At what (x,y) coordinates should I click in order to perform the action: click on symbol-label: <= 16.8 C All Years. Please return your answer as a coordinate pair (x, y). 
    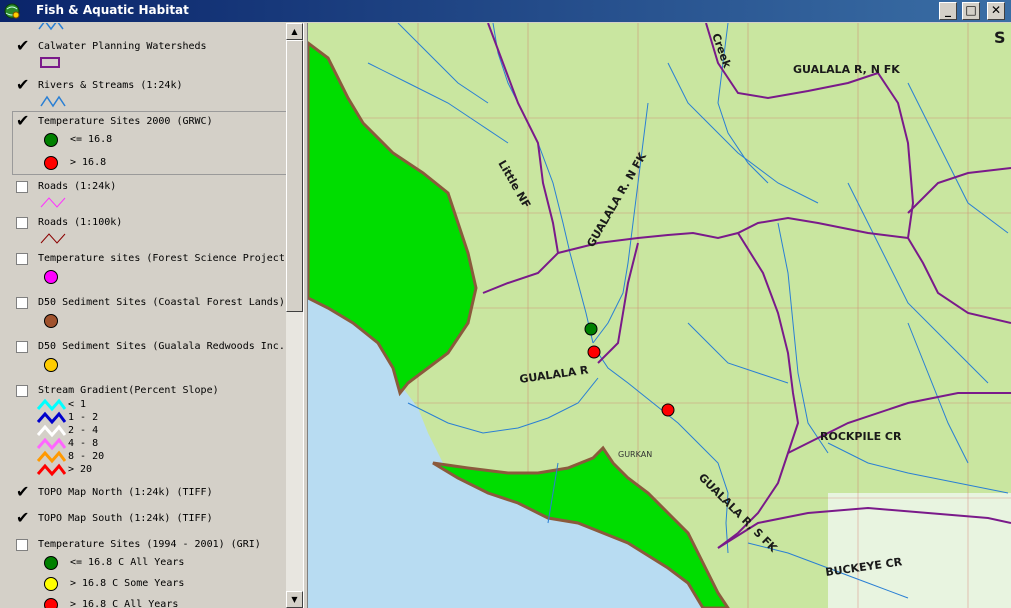
    Looking at the image, I should click on (127, 562).